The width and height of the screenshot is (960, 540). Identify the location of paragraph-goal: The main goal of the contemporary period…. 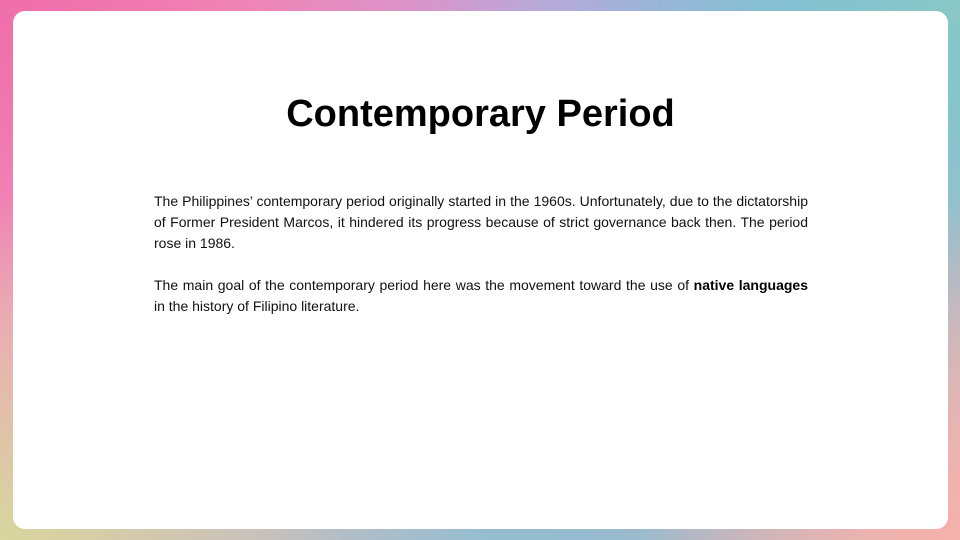
(481, 296).